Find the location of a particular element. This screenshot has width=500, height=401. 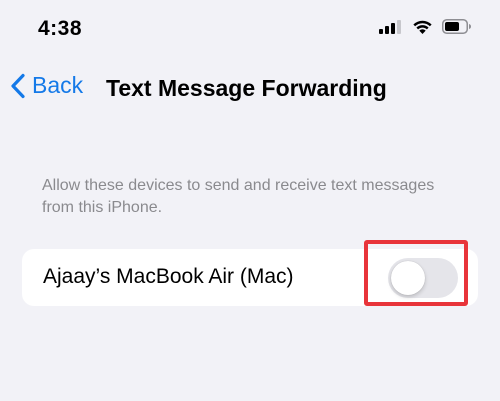

navigation-bar: Back Text Message Forwarding is located at coordinates (250, 88).